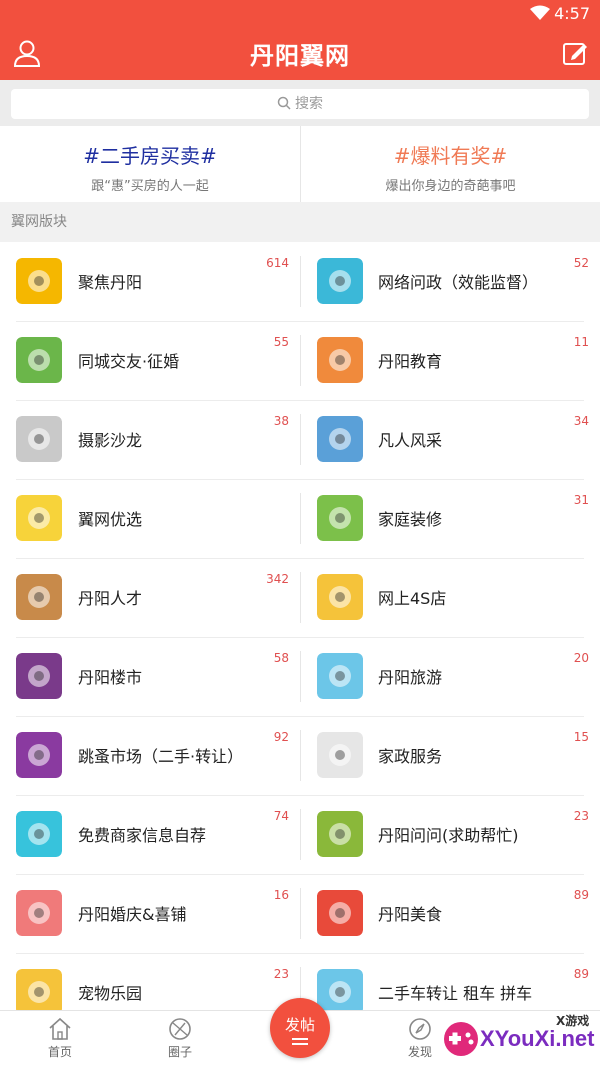 The height and width of the screenshot is (1067, 600). I want to click on eye-icon, so click(340, 281).